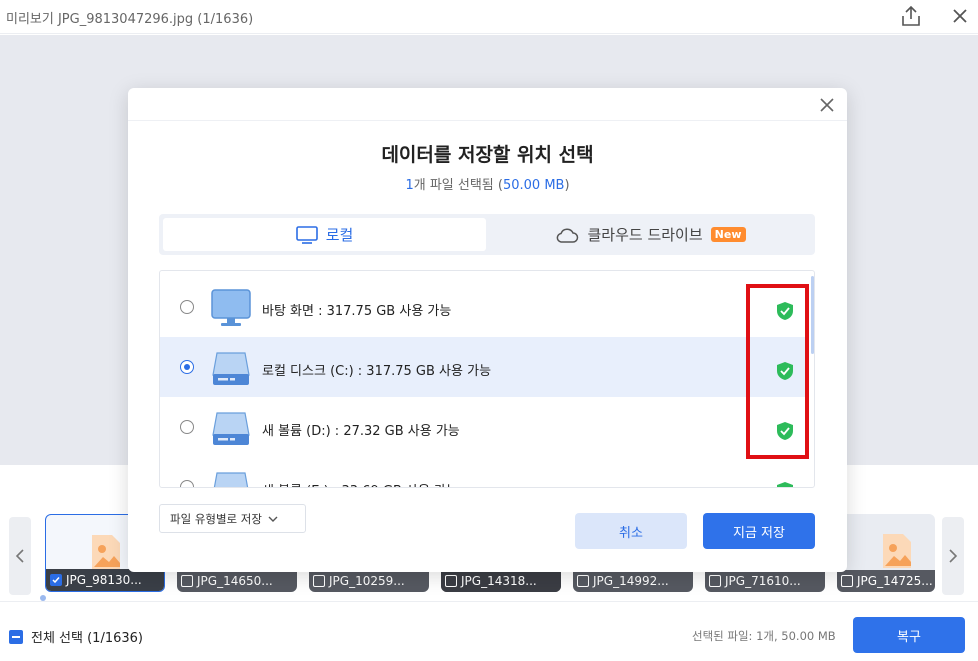 The width and height of the screenshot is (978, 661). What do you see at coordinates (567, 185) in the screenshot?
I see `subtitle-end: )` at bounding box center [567, 185].